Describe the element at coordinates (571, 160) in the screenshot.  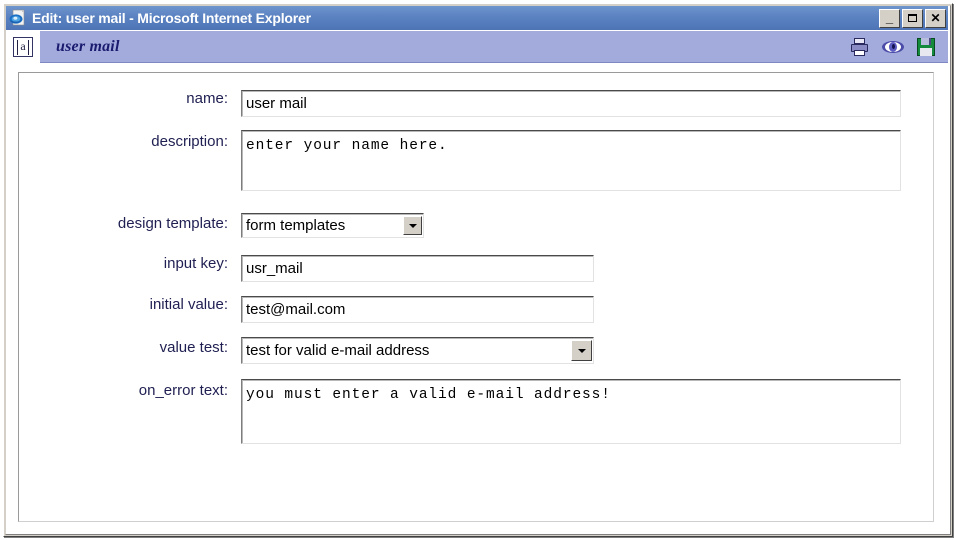
I see `description-textarea: enter your name here.` at that location.